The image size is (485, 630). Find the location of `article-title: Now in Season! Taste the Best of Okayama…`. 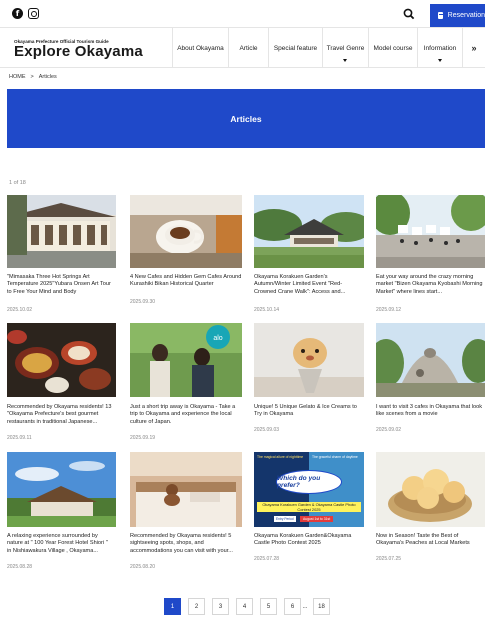

article-title: Now in Season! Taste the Best of Okayama… is located at coordinates (430, 540).